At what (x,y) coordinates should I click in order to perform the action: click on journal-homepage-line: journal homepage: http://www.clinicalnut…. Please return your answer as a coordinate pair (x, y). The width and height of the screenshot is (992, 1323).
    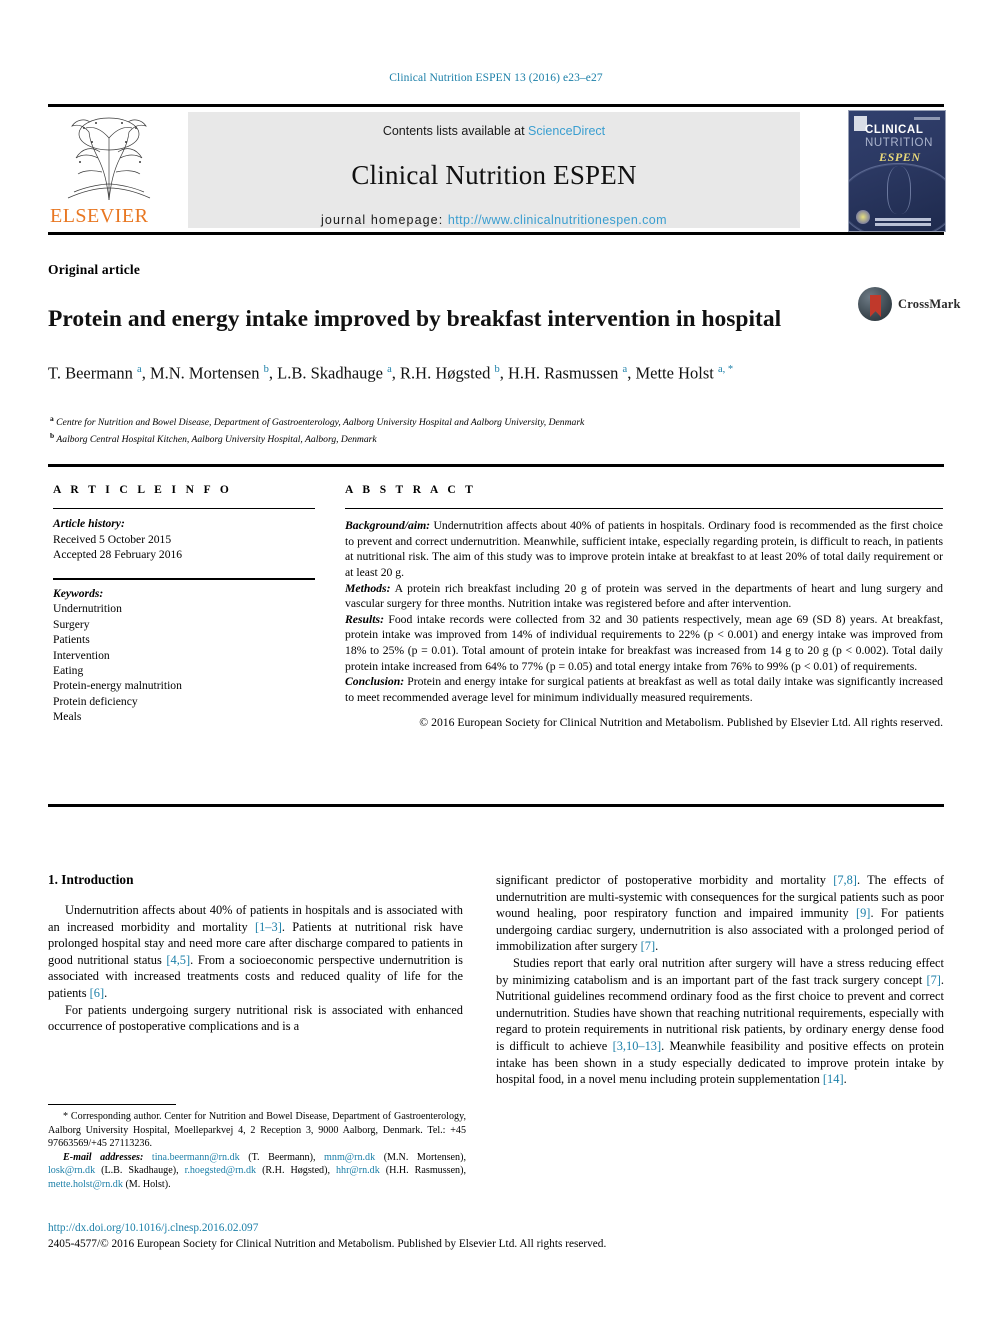
    Looking at the image, I should click on (494, 220).